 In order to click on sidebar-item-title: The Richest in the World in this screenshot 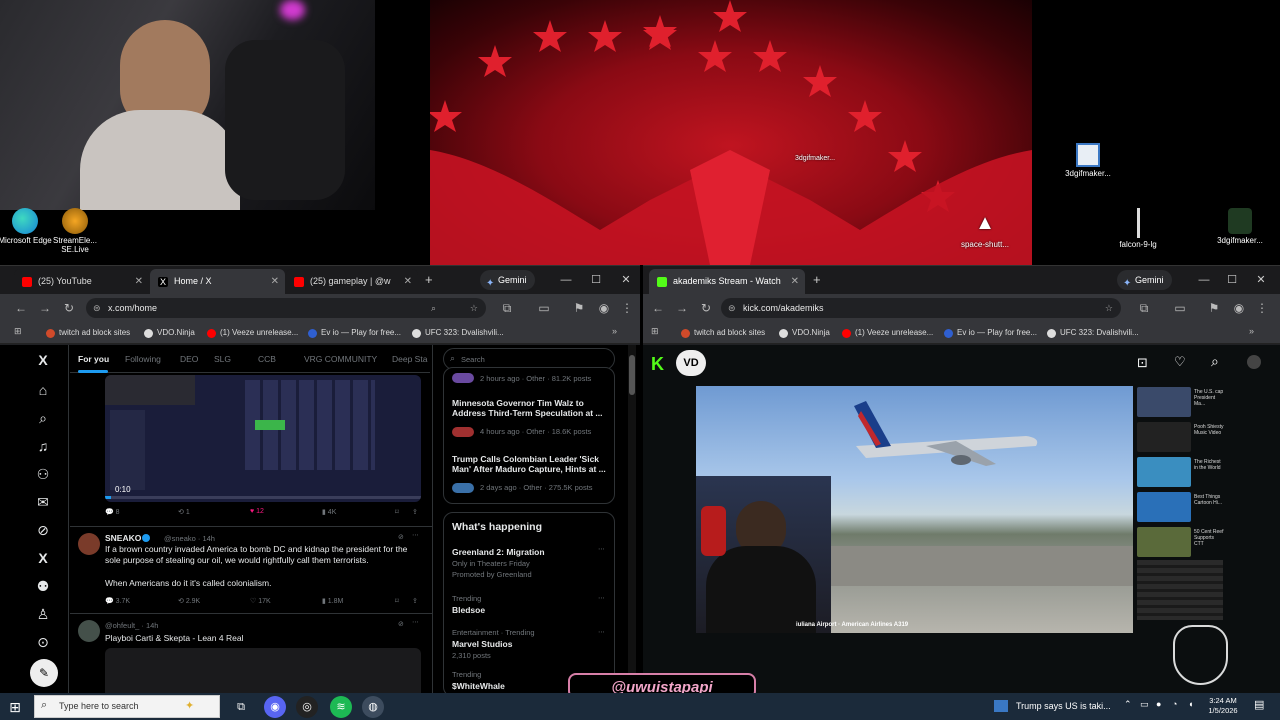, I will do `click(1209, 465)`.